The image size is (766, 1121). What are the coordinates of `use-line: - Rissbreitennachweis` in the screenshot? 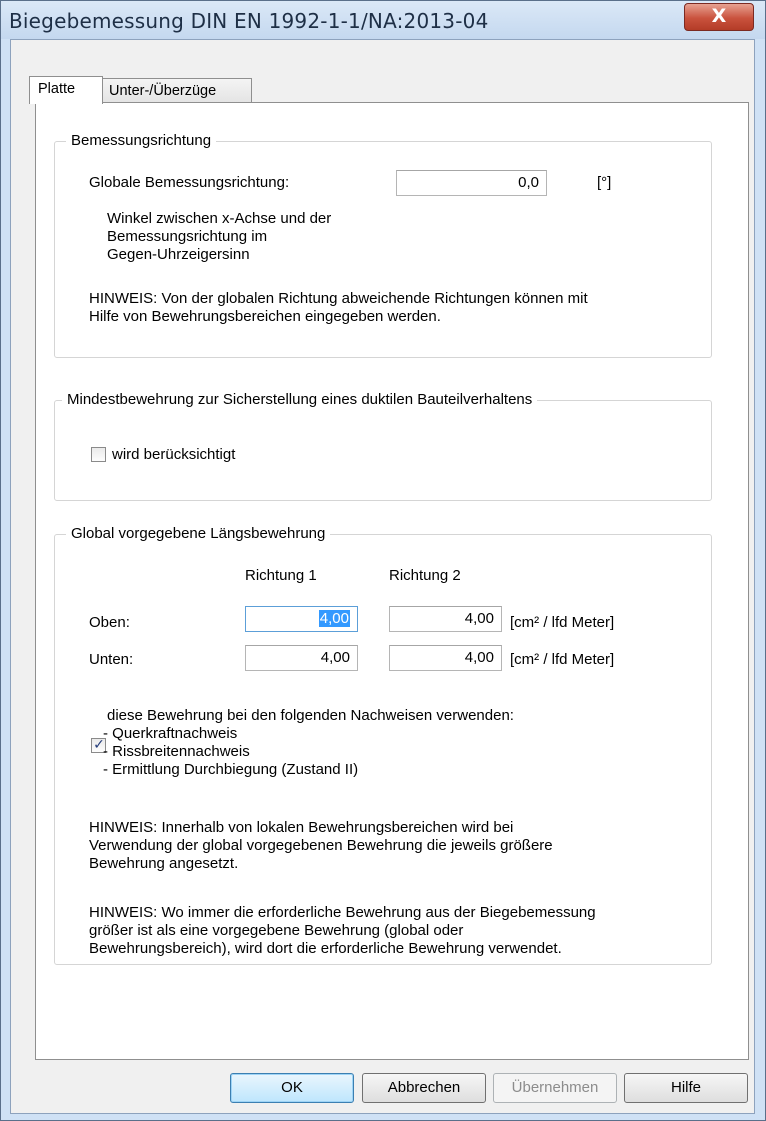 It's located at (176, 751).